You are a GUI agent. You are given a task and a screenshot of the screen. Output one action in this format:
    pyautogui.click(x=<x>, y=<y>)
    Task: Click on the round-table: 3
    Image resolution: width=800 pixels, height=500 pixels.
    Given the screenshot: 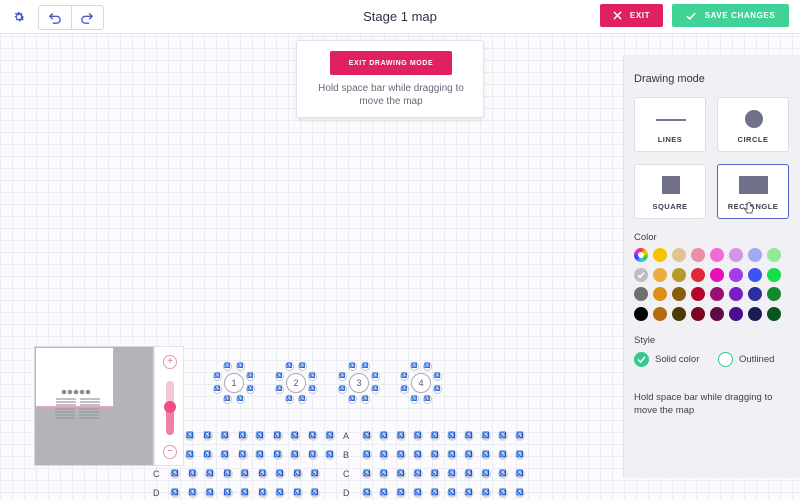 What is the action you would take?
    pyautogui.click(x=359, y=383)
    